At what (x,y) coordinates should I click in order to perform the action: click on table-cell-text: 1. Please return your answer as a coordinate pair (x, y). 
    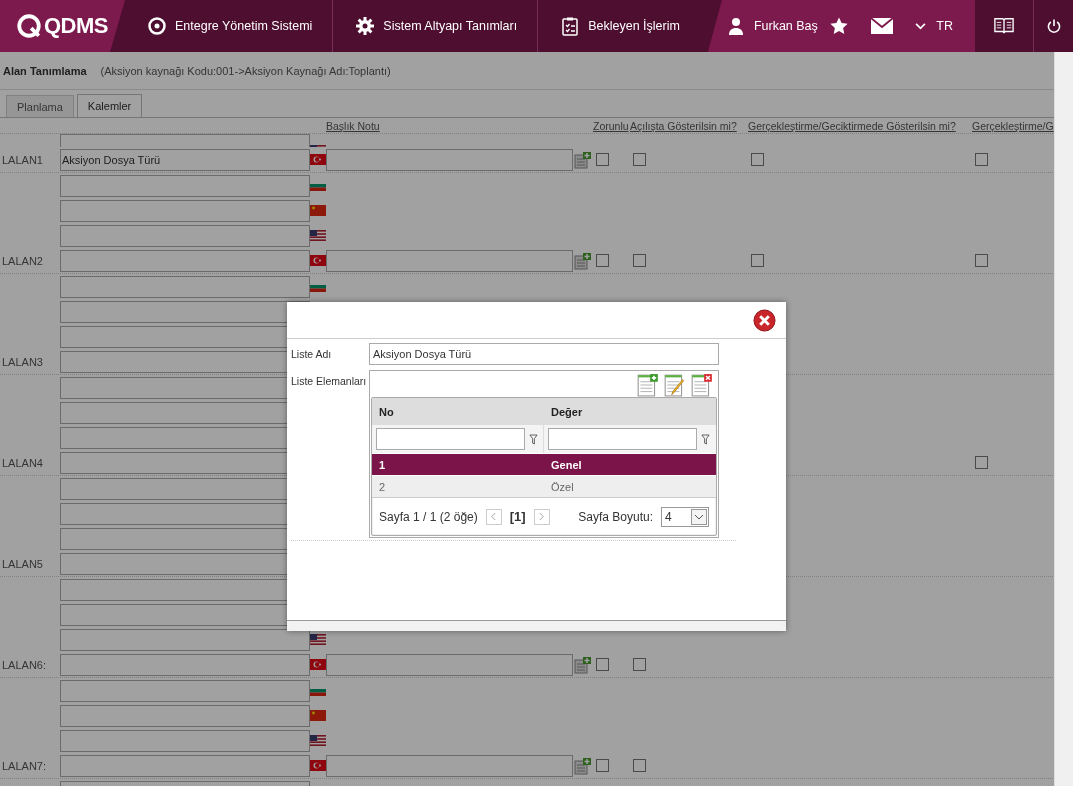
    Looking at the image, I should click on (382, 464).